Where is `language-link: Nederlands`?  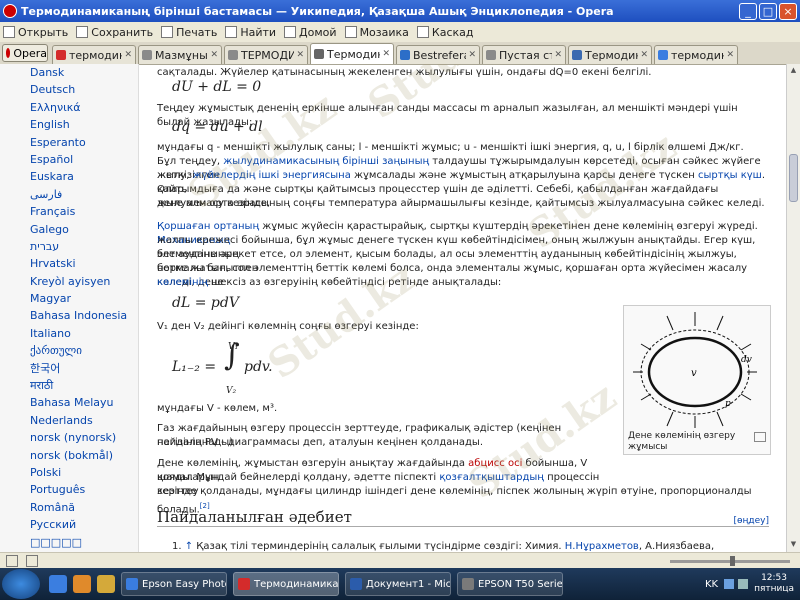
language-link: Nederlands is located at coordinates (69, 420).